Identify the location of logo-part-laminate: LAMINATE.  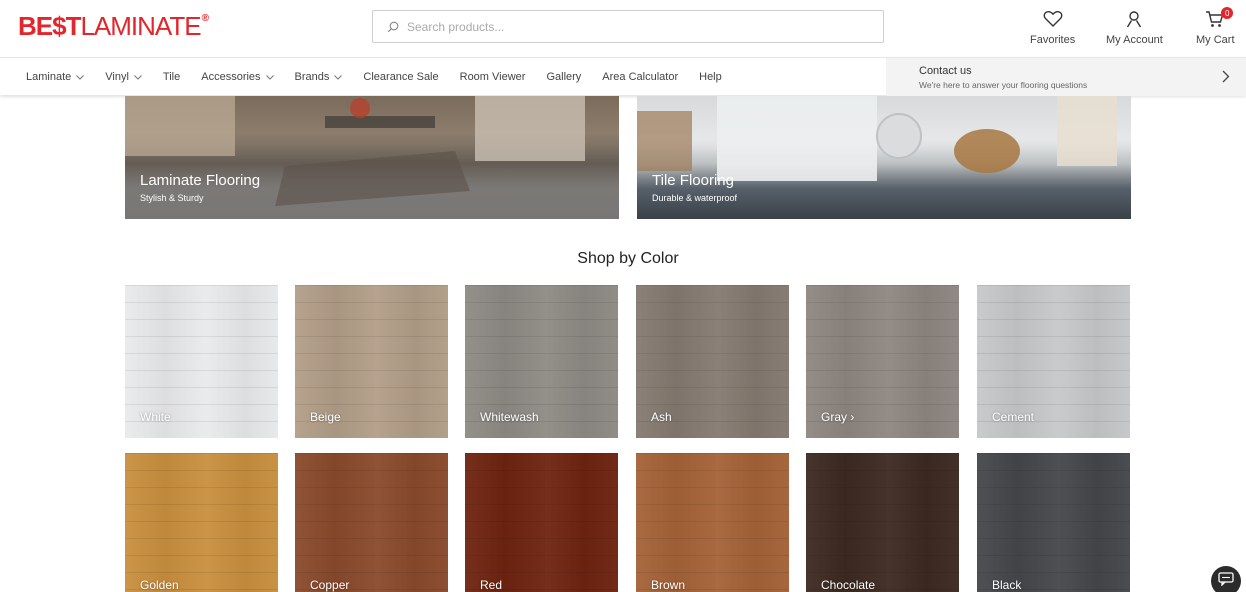
(140, 25).